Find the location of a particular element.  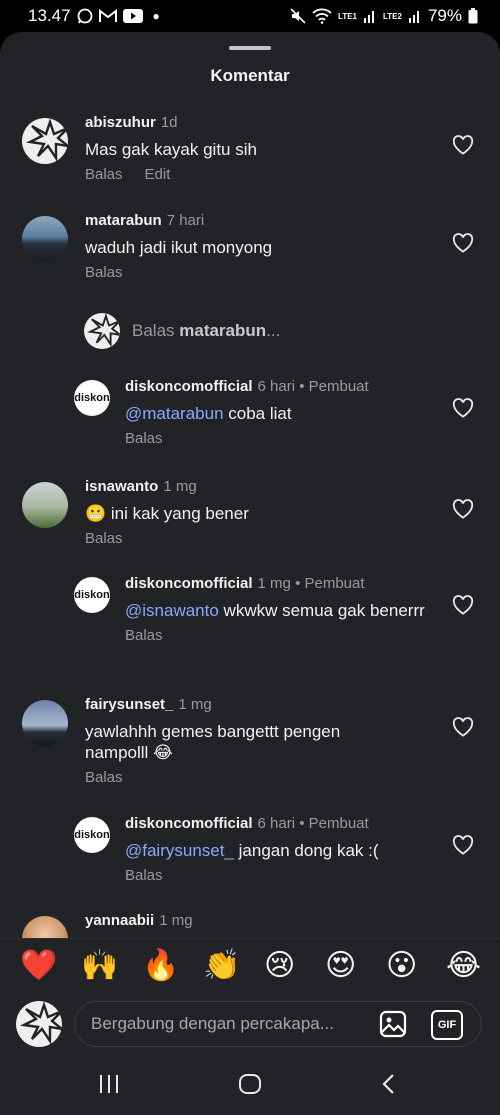

gif-button: GIF is located at coordinates (447, 1025).